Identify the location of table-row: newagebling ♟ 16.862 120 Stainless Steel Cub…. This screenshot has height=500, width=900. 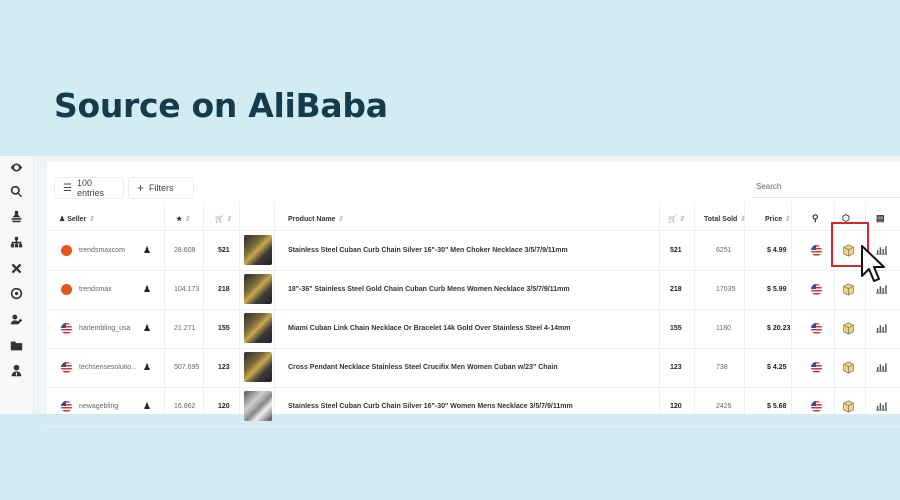
(473, 406).